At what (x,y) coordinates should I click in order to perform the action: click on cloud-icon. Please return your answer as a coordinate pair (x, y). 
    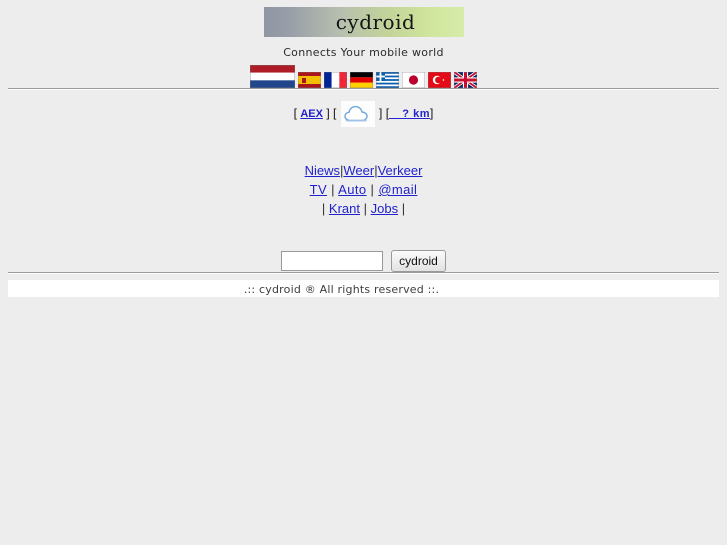
    Looking at the image, I should click on (355, 113).